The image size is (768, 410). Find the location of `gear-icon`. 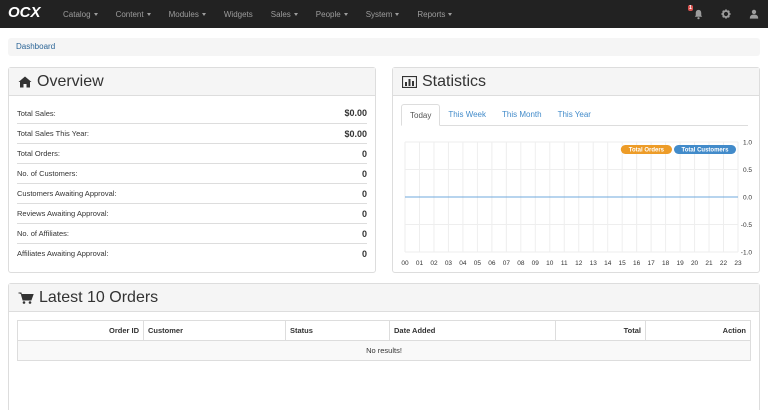

gear-icon is located at coordinates (726, 14).